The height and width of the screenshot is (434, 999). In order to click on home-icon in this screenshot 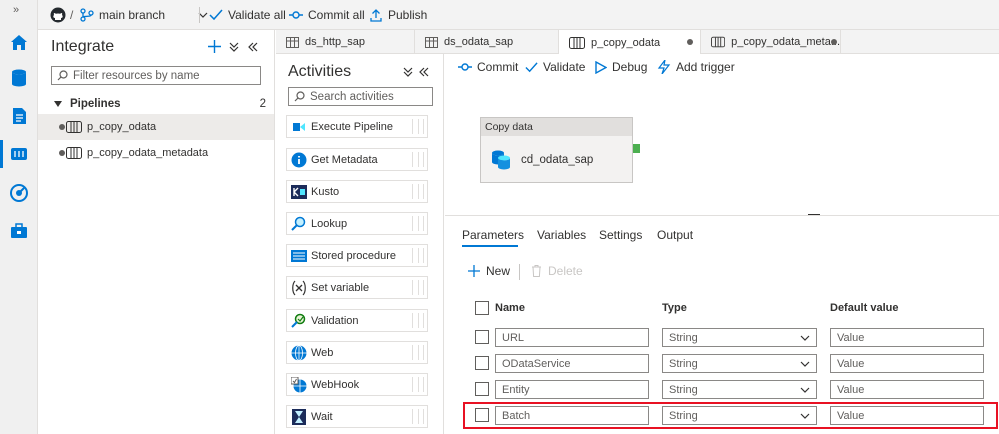, I will do `click(19, 42)`.